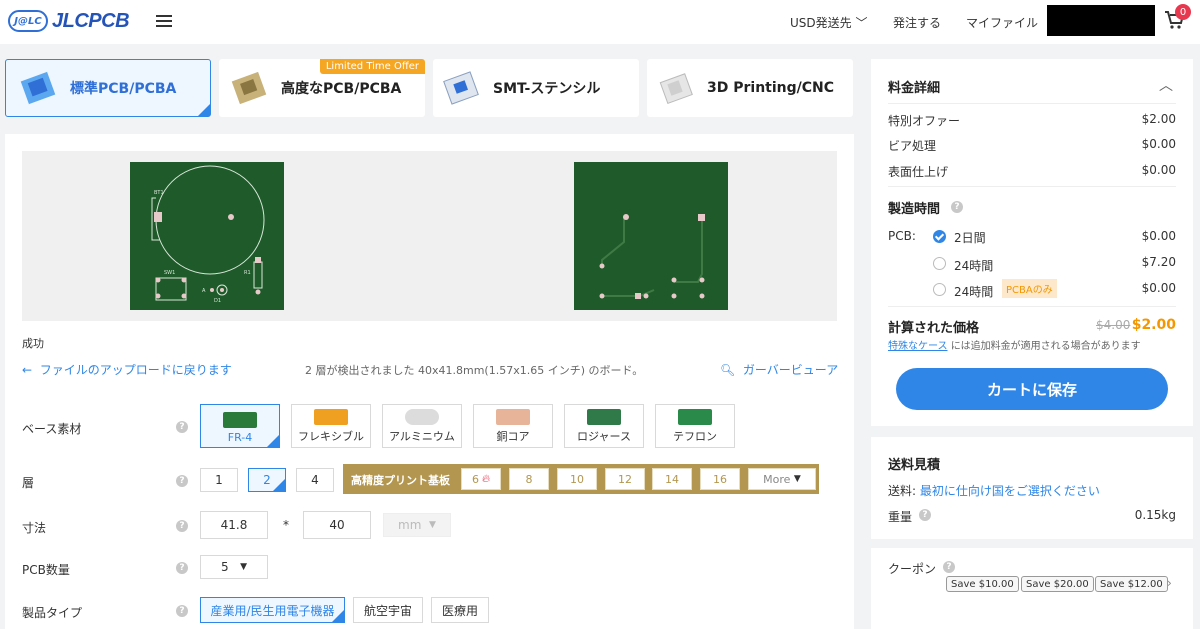  What do you see at coordinates (547, 89) in the screenshot?
I see `tab-label: SMT-ステンシル` at bounding box center [547, 89].